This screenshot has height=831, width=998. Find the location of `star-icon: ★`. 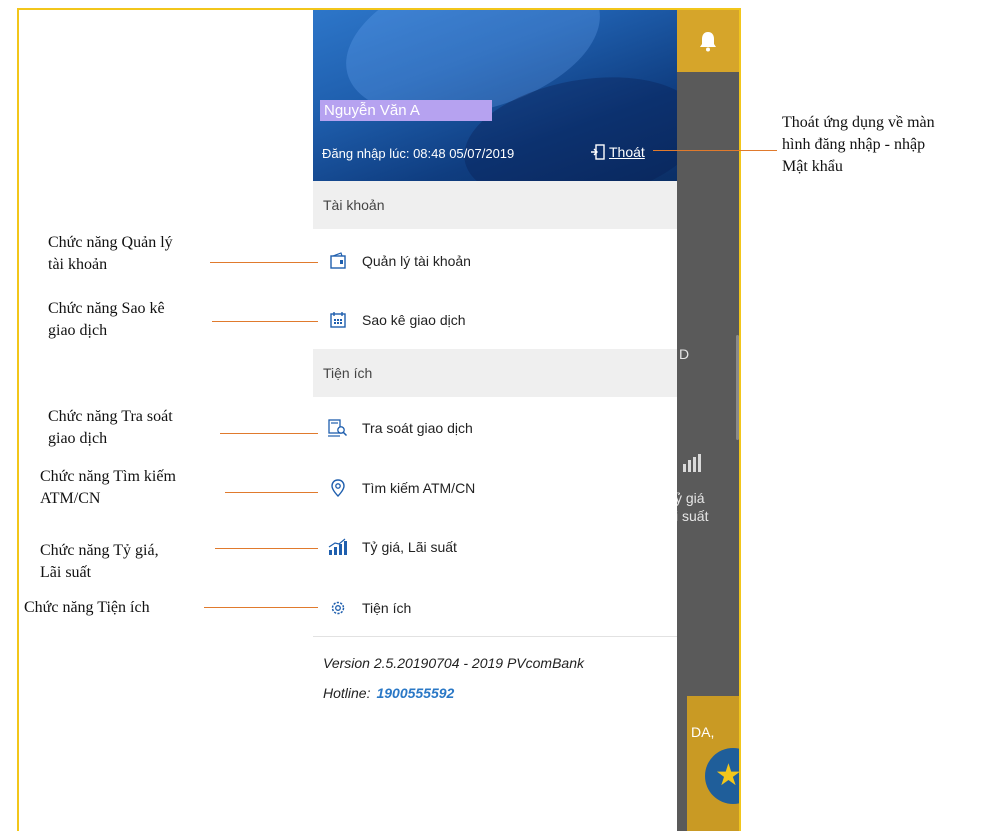

star-icon: ★ is located at coordinates (727, 775).